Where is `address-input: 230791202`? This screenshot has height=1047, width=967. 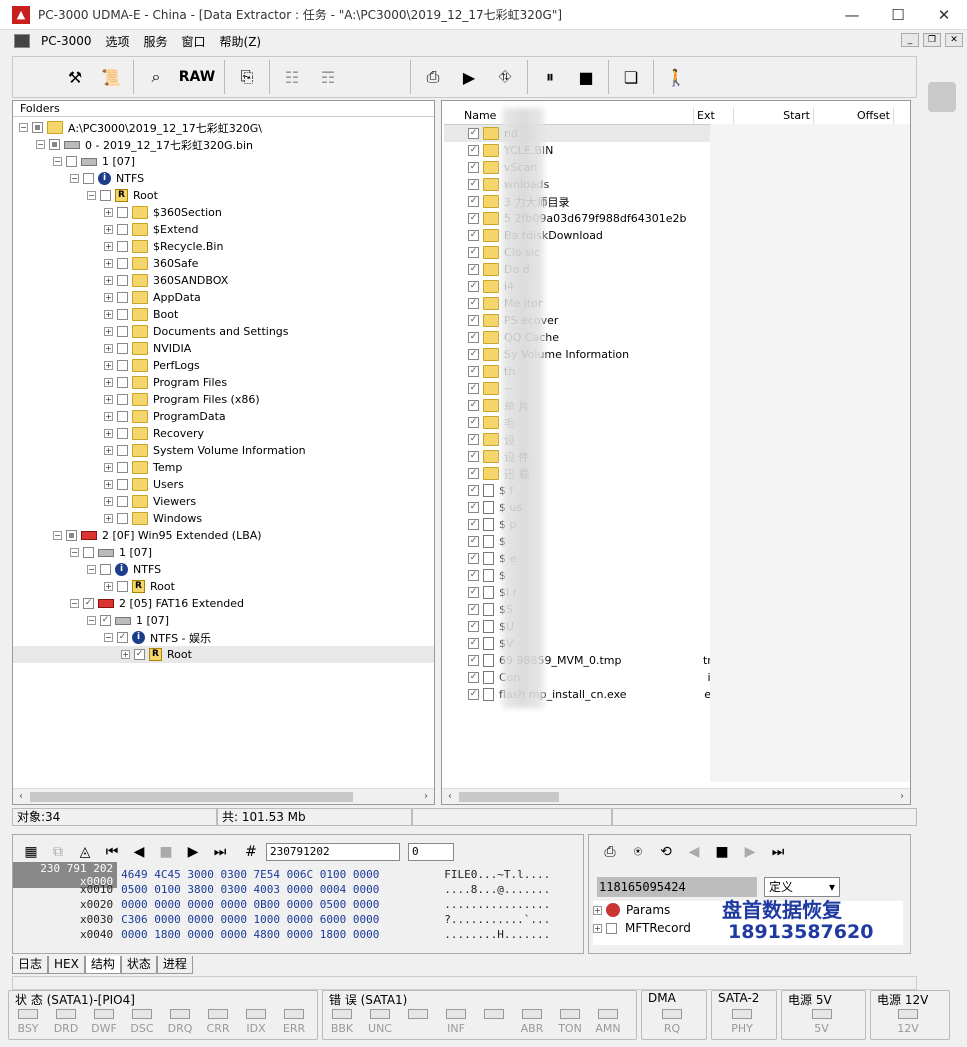 address-input: 230791202 is located at coordinates (333, 852).